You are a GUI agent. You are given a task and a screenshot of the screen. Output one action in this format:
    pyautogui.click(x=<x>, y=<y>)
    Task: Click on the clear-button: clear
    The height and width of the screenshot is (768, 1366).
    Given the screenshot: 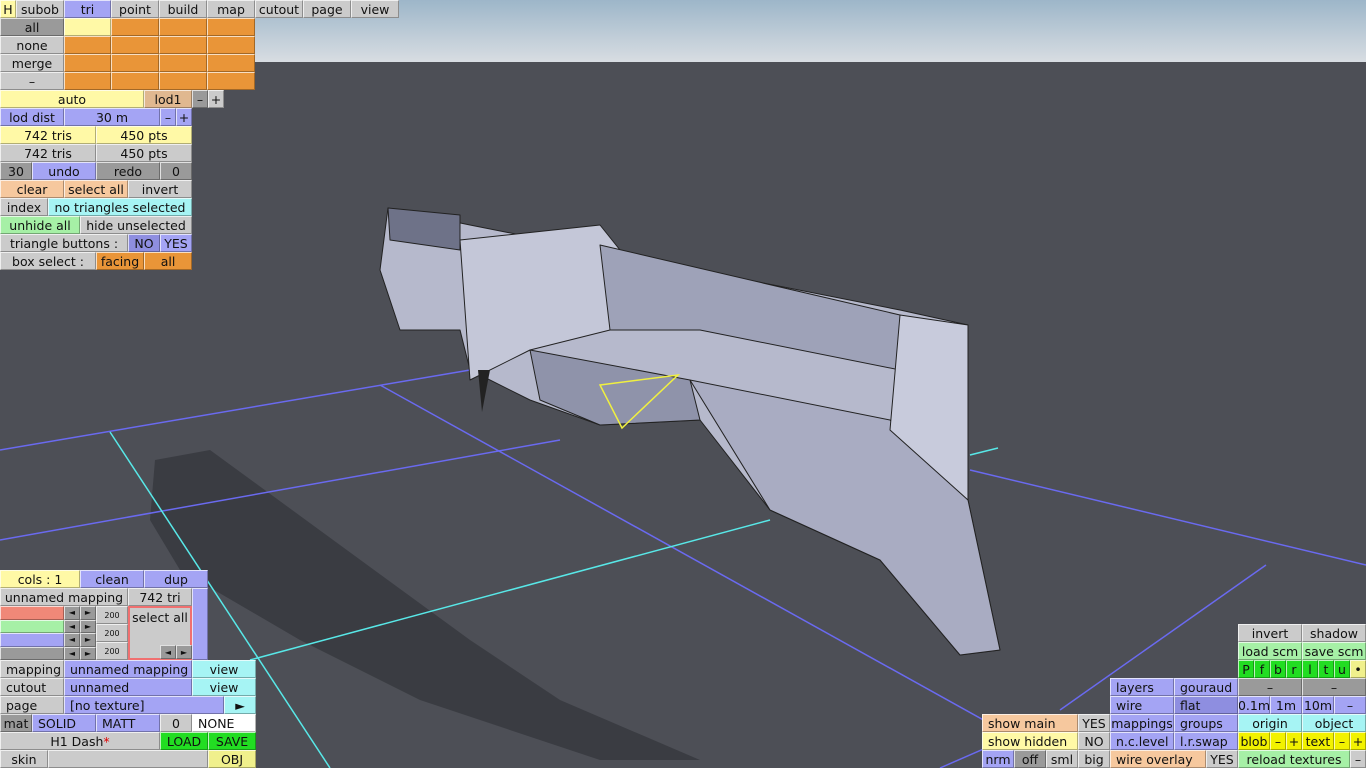 What is the action you would take?
    pyautogui.click(x=32, y=189)
    